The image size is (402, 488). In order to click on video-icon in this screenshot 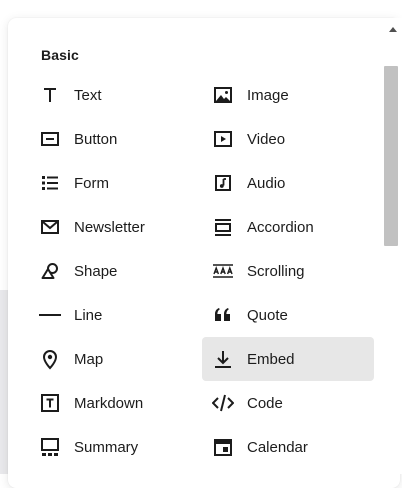, I will do `click(223, 139)`.